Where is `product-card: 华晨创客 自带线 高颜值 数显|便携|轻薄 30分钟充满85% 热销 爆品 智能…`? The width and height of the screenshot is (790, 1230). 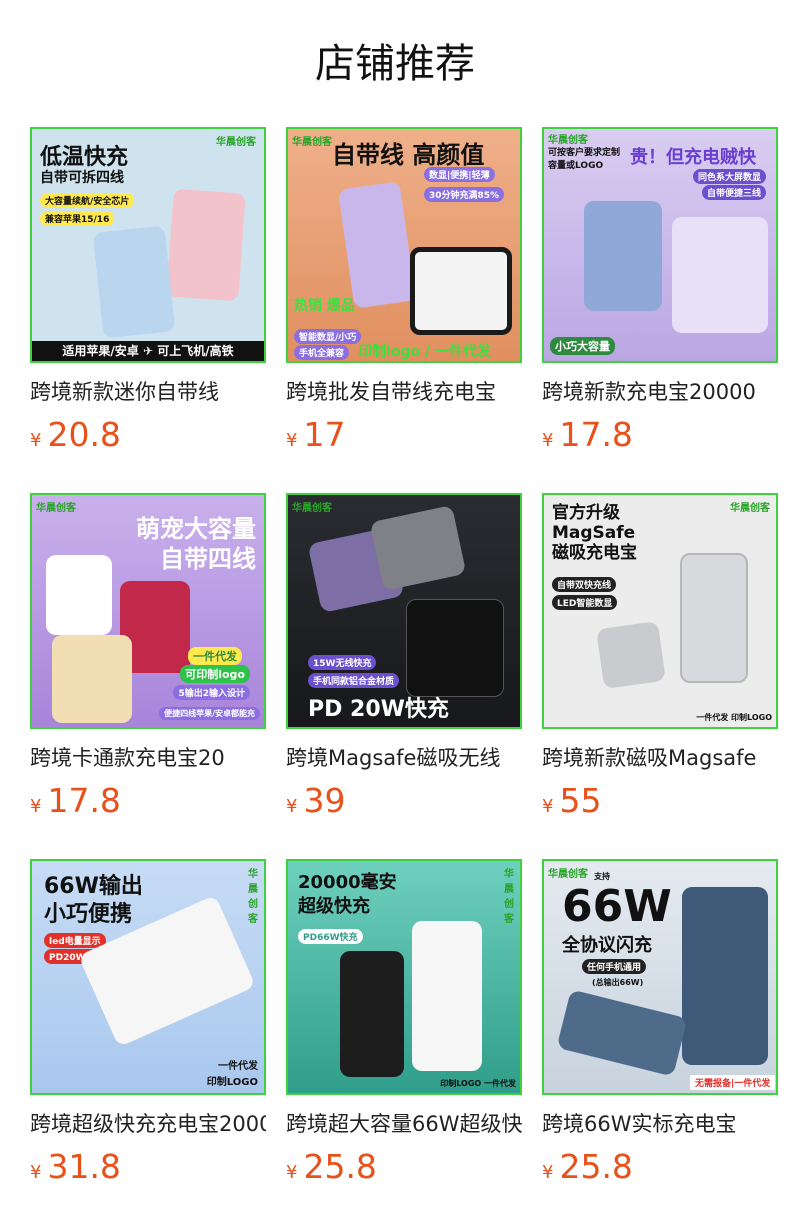 product-card: 华晨创客 自带线 高颜值 数显|便携|轻薄 30分钟充满85% 热销 爆品 智能… is located at coordinates (404, 292).